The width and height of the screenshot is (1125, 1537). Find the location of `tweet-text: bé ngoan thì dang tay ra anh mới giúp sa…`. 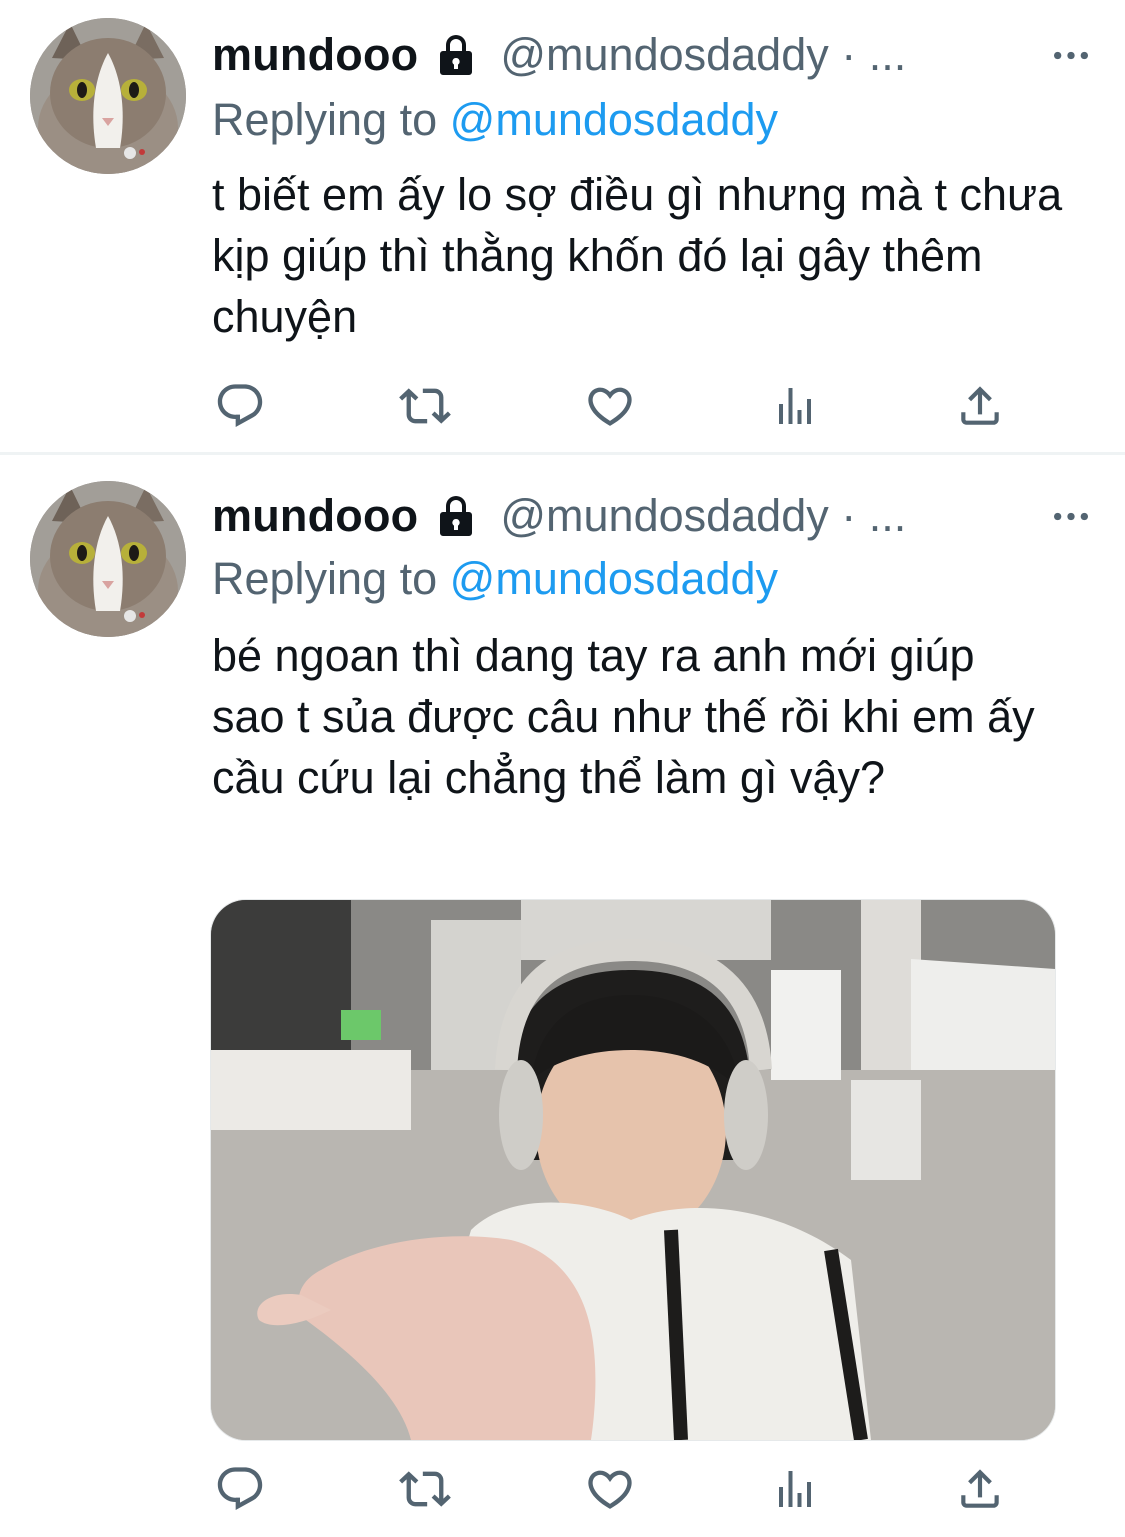

tweet-text: bé ngoan thì dang tay ra anh mới giúp sa… is located at coordinates (623, 716).